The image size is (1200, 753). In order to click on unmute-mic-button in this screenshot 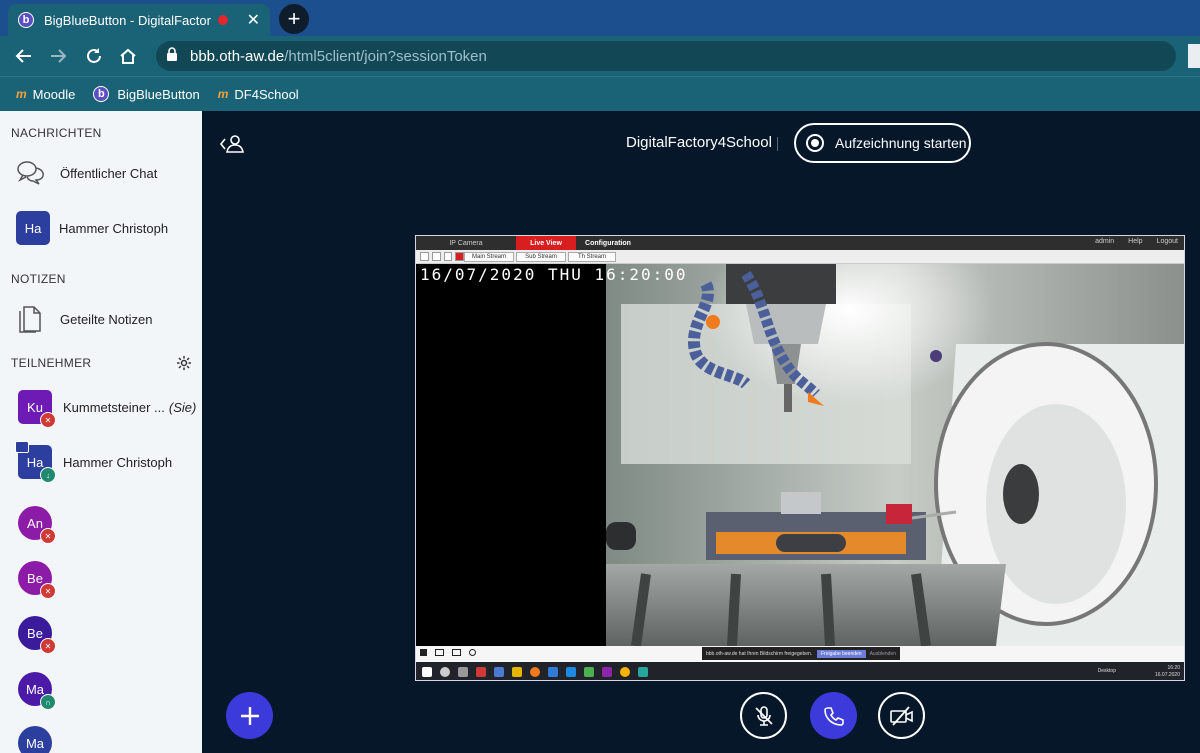, I will do `click(763, 715)`.